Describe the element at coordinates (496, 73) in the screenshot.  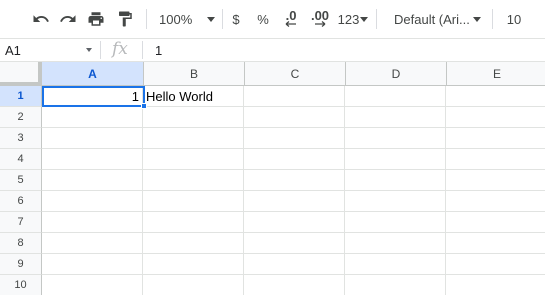
I see `column-header-e: E` at that location.